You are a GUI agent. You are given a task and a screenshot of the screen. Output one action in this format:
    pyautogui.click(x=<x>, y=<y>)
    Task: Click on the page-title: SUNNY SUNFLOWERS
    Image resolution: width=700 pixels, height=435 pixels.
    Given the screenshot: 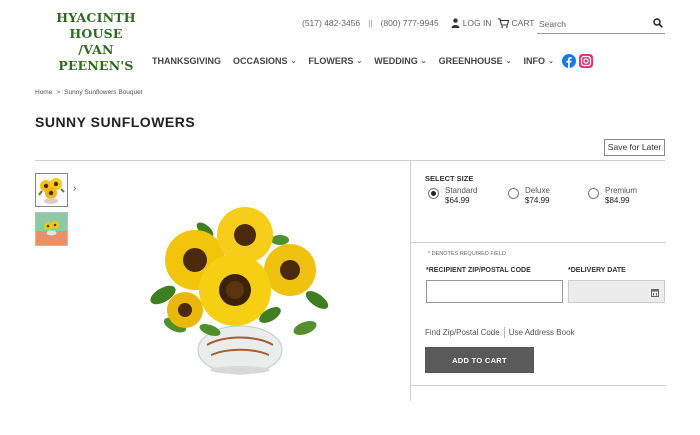 What is the action you would take?
    pyautogui.click(x=115, y=122)
    